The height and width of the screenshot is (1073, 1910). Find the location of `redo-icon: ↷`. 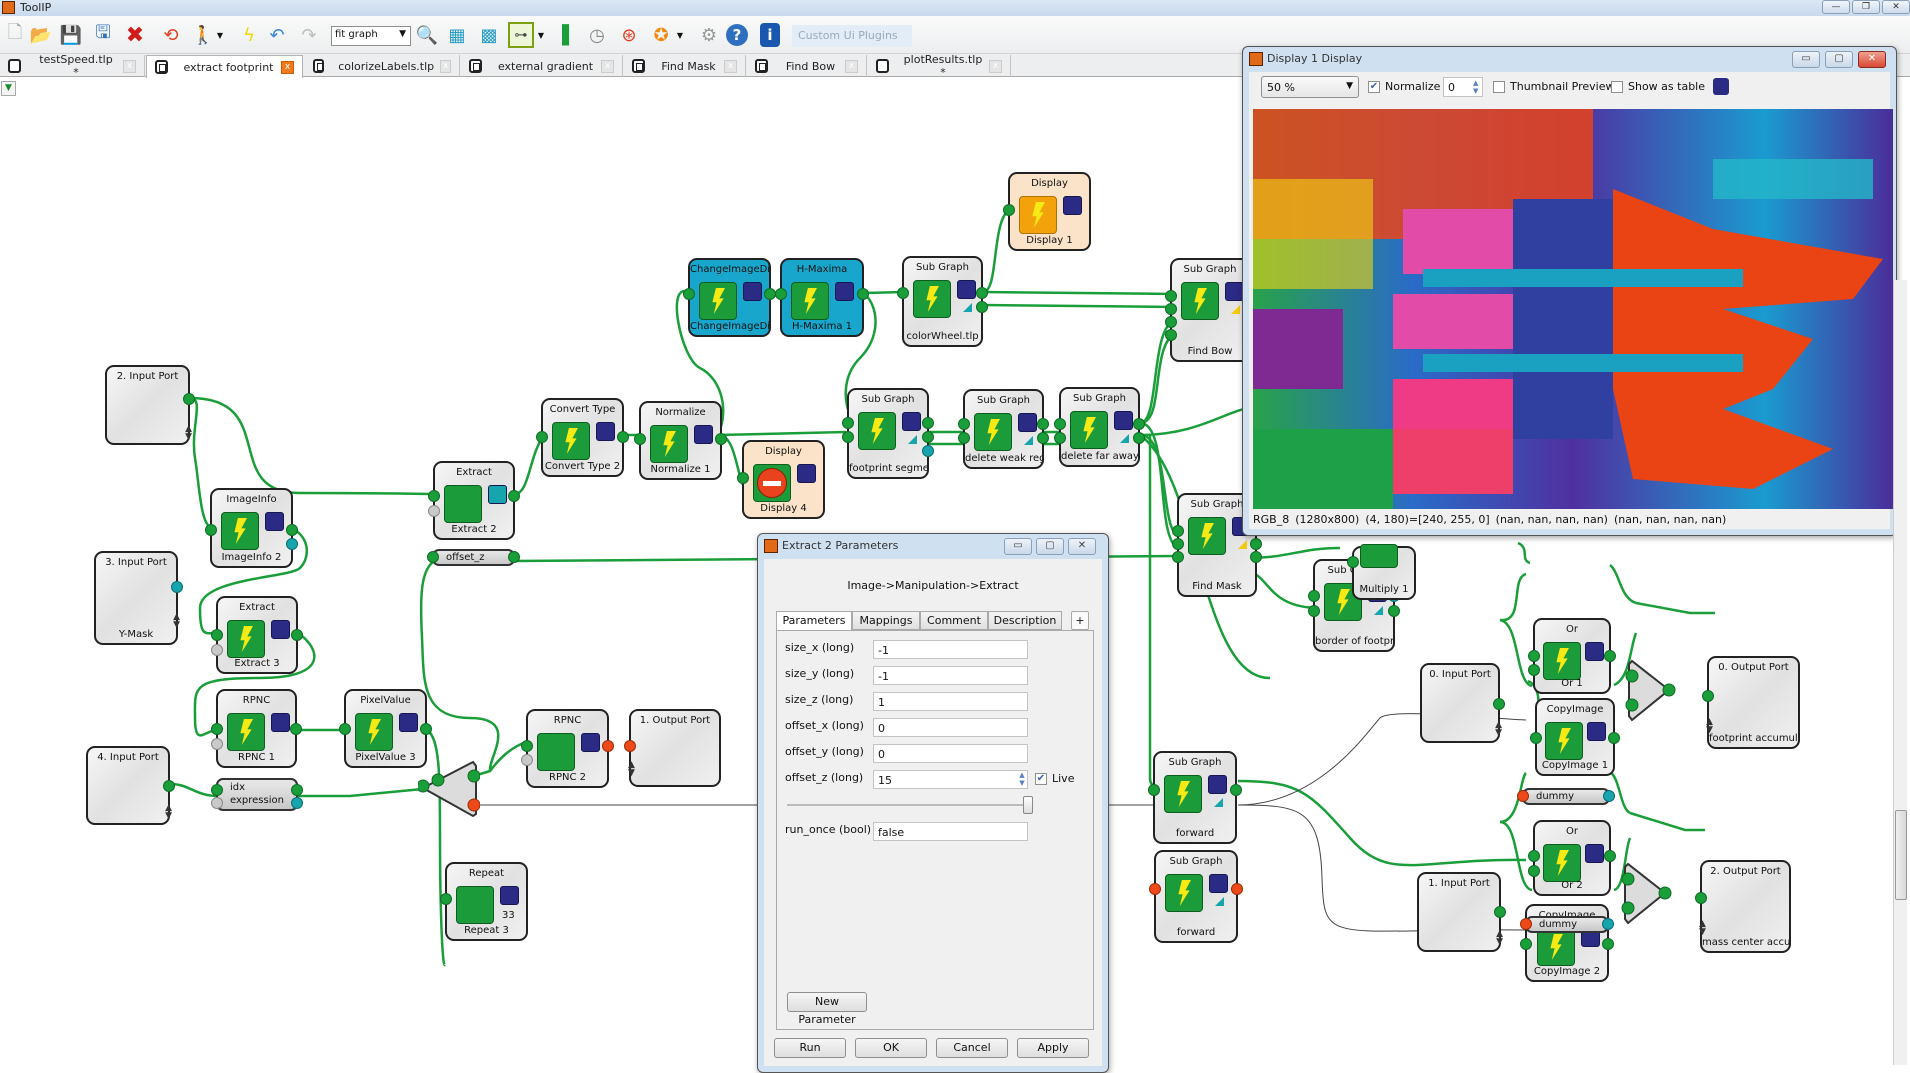

redo-icon: ↷ is located at coordinates (309, 35).